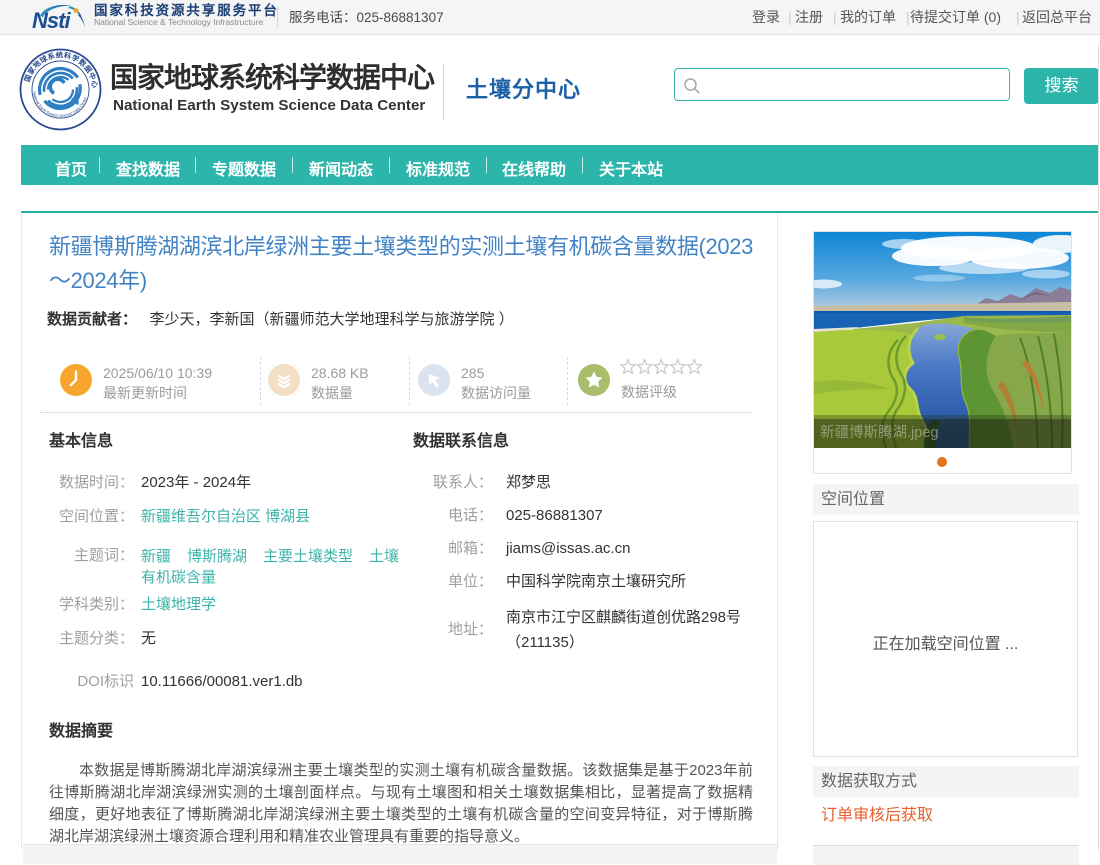 This screenshot has width=1100, height=865. What do you see at coordinates (51, 20) in the screenshot?
I see `svg-text: Nsti` at bounding box center [51, 20].